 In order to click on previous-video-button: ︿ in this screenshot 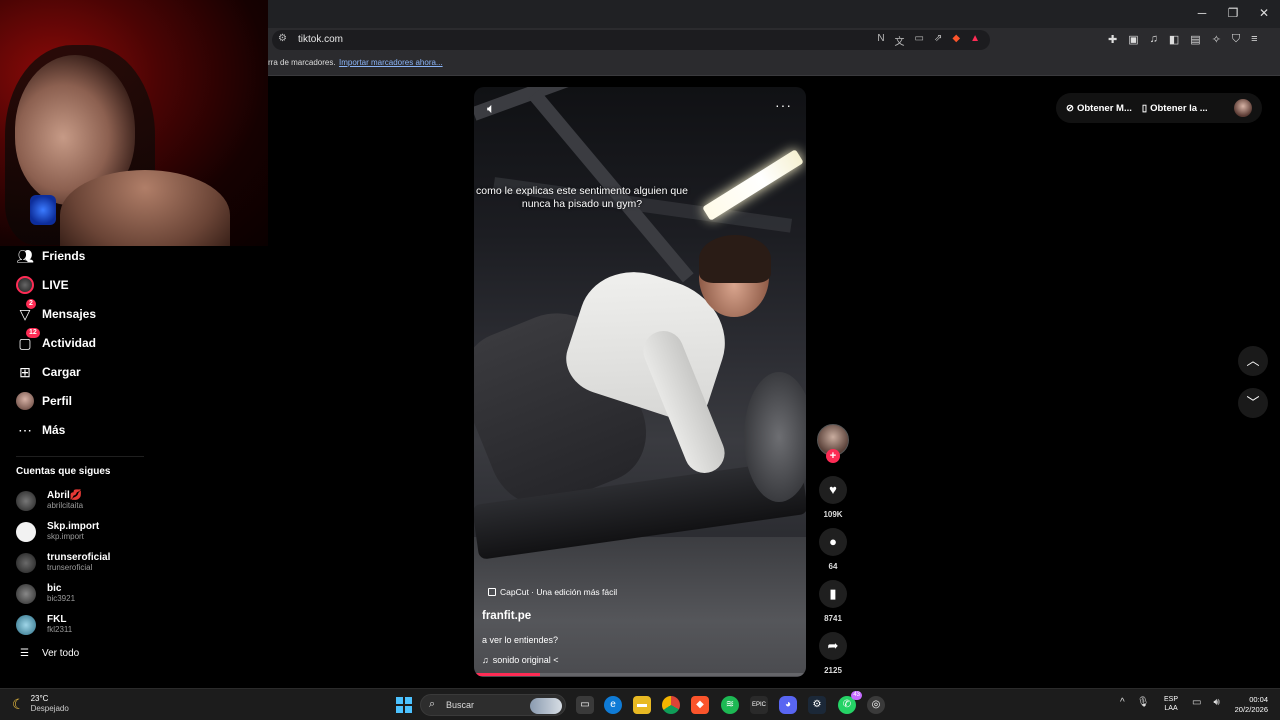, I will do `click(1253, 361)`.